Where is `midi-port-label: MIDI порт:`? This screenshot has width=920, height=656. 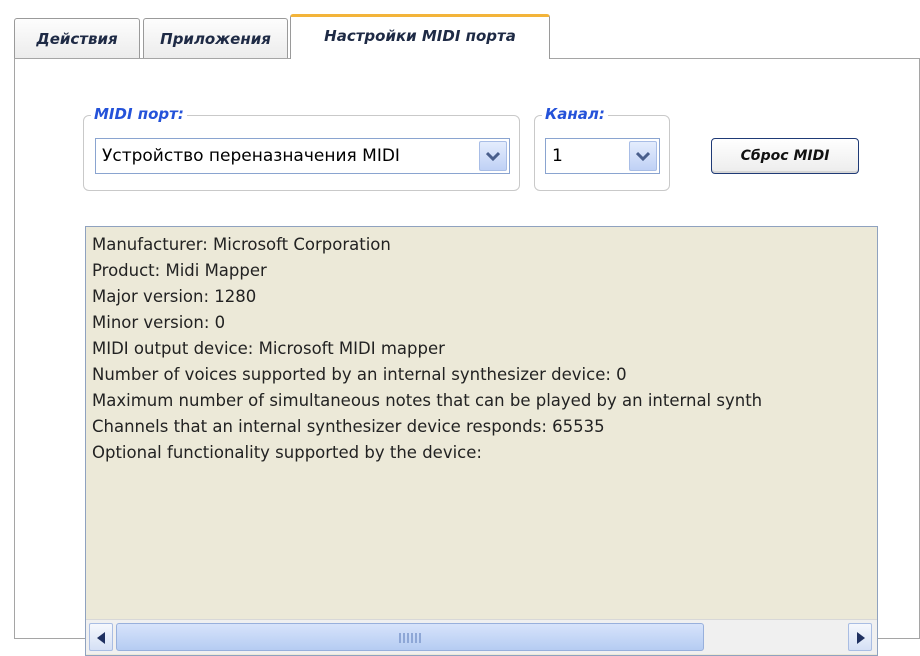 midi-port-label: MIDI порт: is located at coordinates (139, 114).